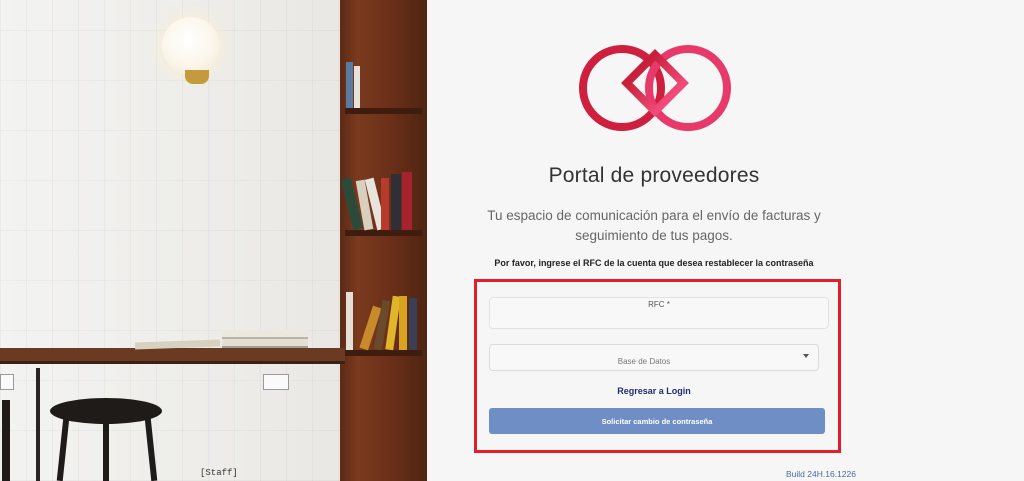 This screenshot has height=481, width=1024. I want to click on desk-top, so click(172, 355).